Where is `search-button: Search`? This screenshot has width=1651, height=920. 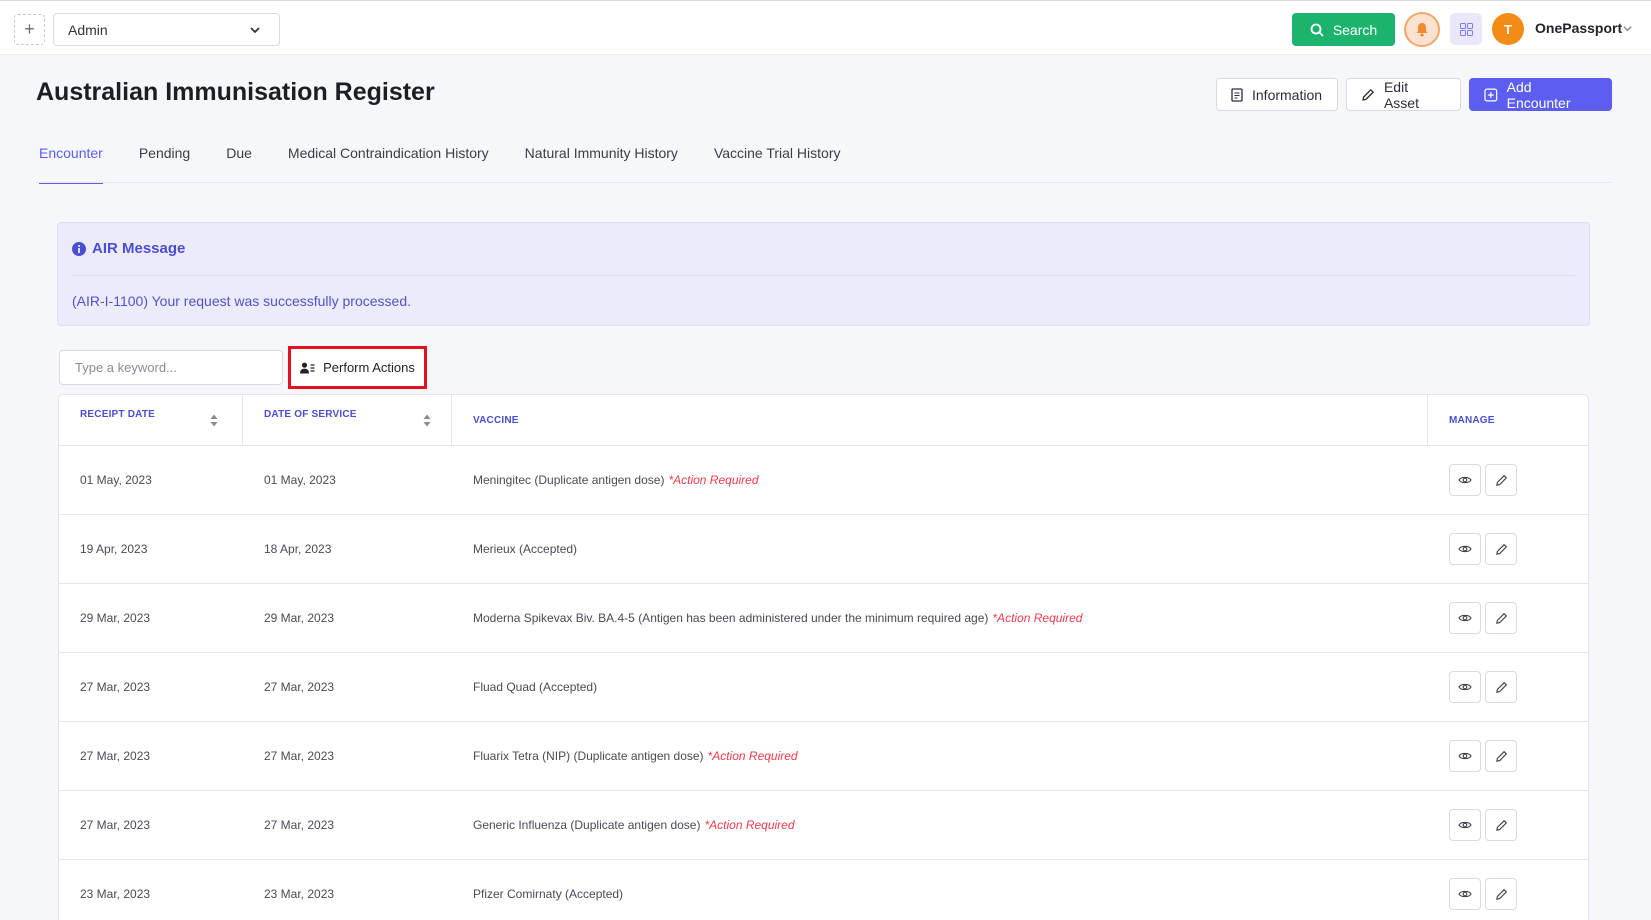 search-button: Search is located at coordinates (1343, 29).